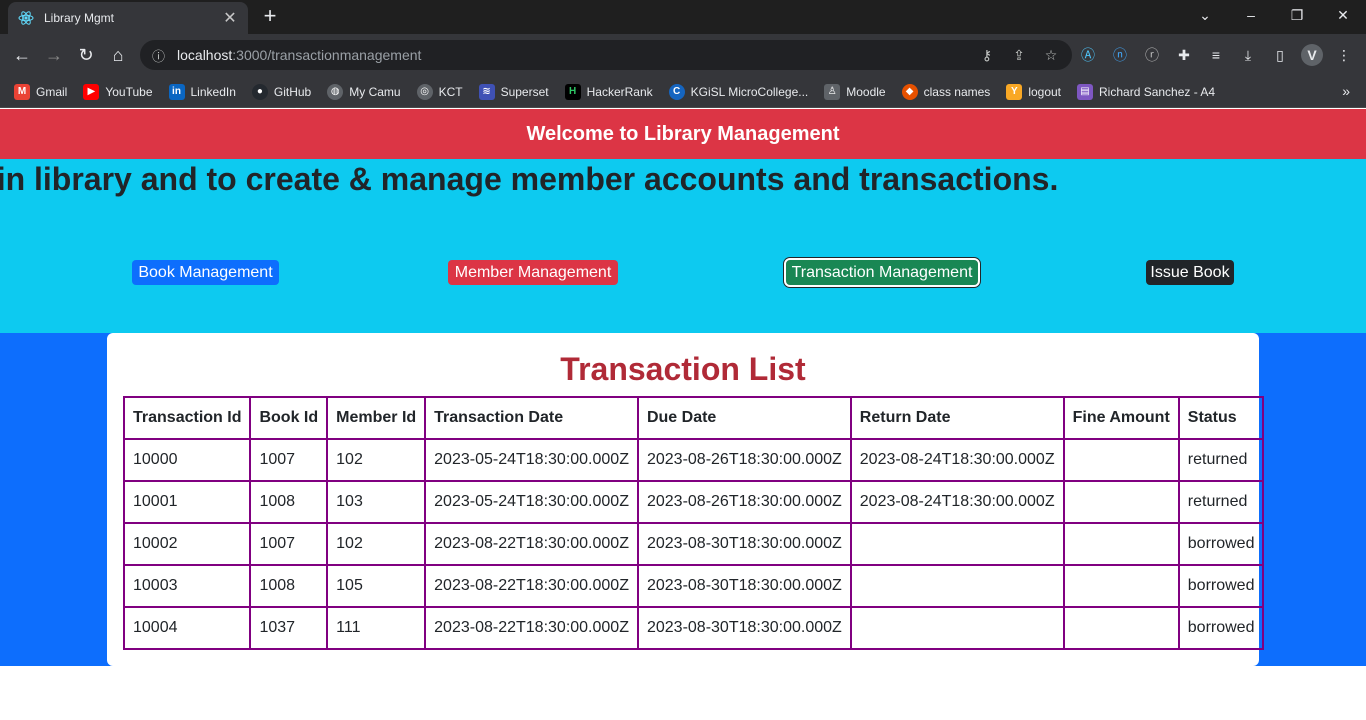 The height and width of the screenshot is (720, 1366). What do you see at coordinates (1221, 418) in the screenshot?
I see `column-header: Status` at bounding box center [1221, 418].